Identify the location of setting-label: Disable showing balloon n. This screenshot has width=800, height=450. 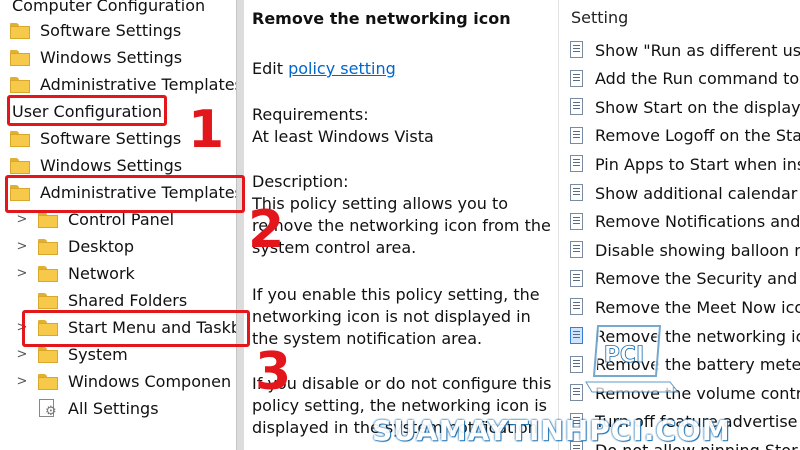
(697, 250).